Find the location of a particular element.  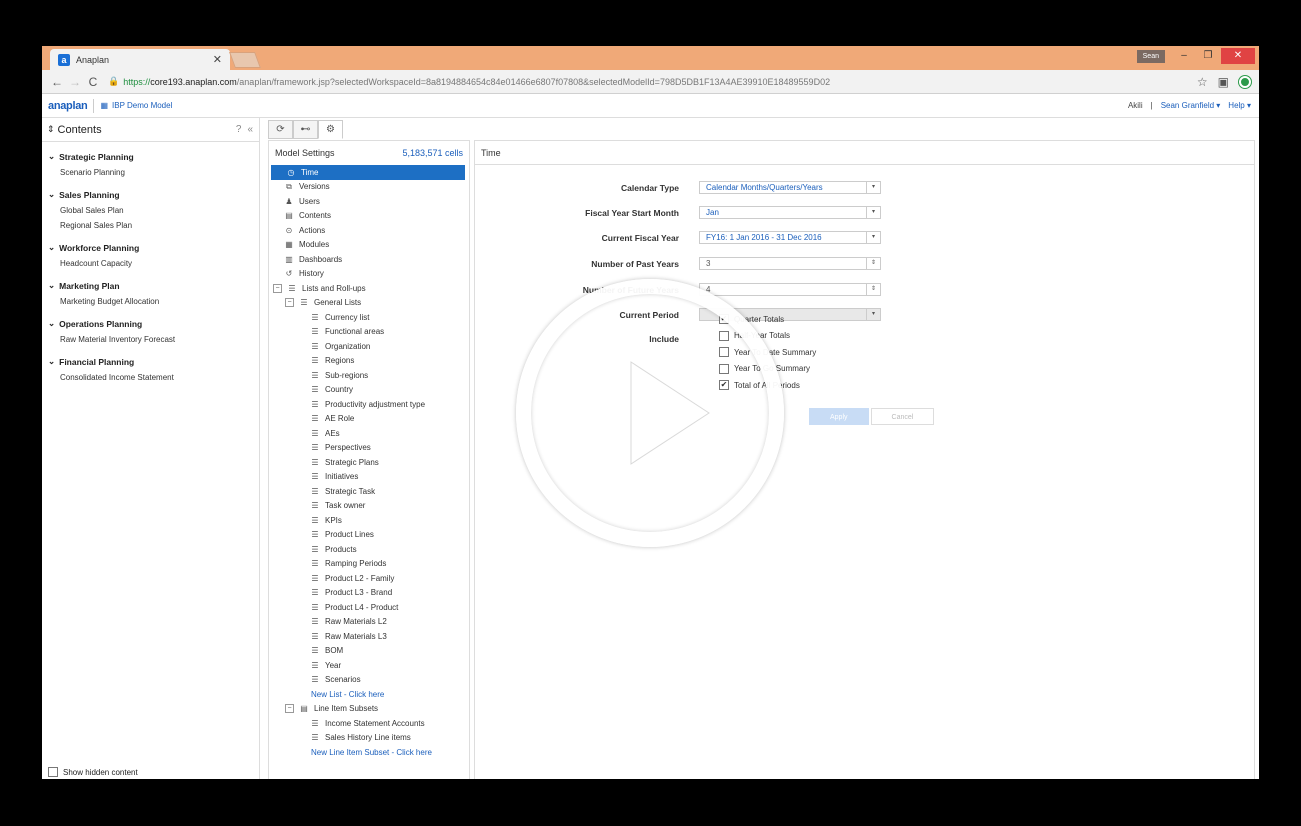

list-item: ☰ Regions is located at coordinates (369, 361).